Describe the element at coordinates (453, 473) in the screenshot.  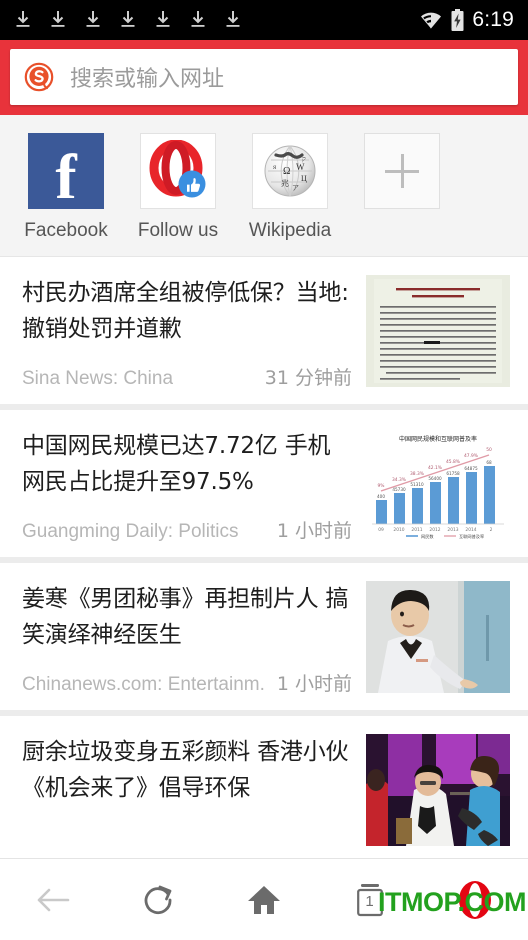
I see `svg-text: 61758` at that location.